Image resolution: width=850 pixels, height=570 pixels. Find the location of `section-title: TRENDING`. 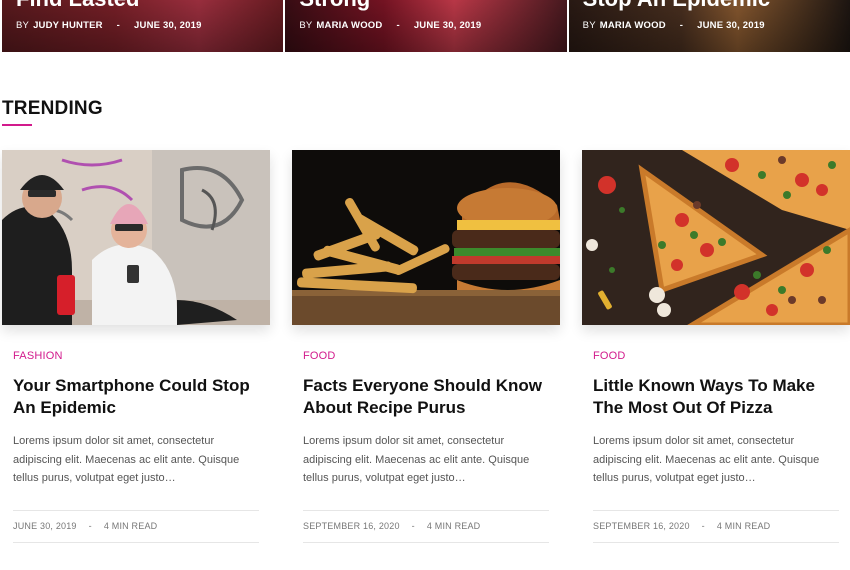

section-title: TRENDING is located at coordinates (52, 108).